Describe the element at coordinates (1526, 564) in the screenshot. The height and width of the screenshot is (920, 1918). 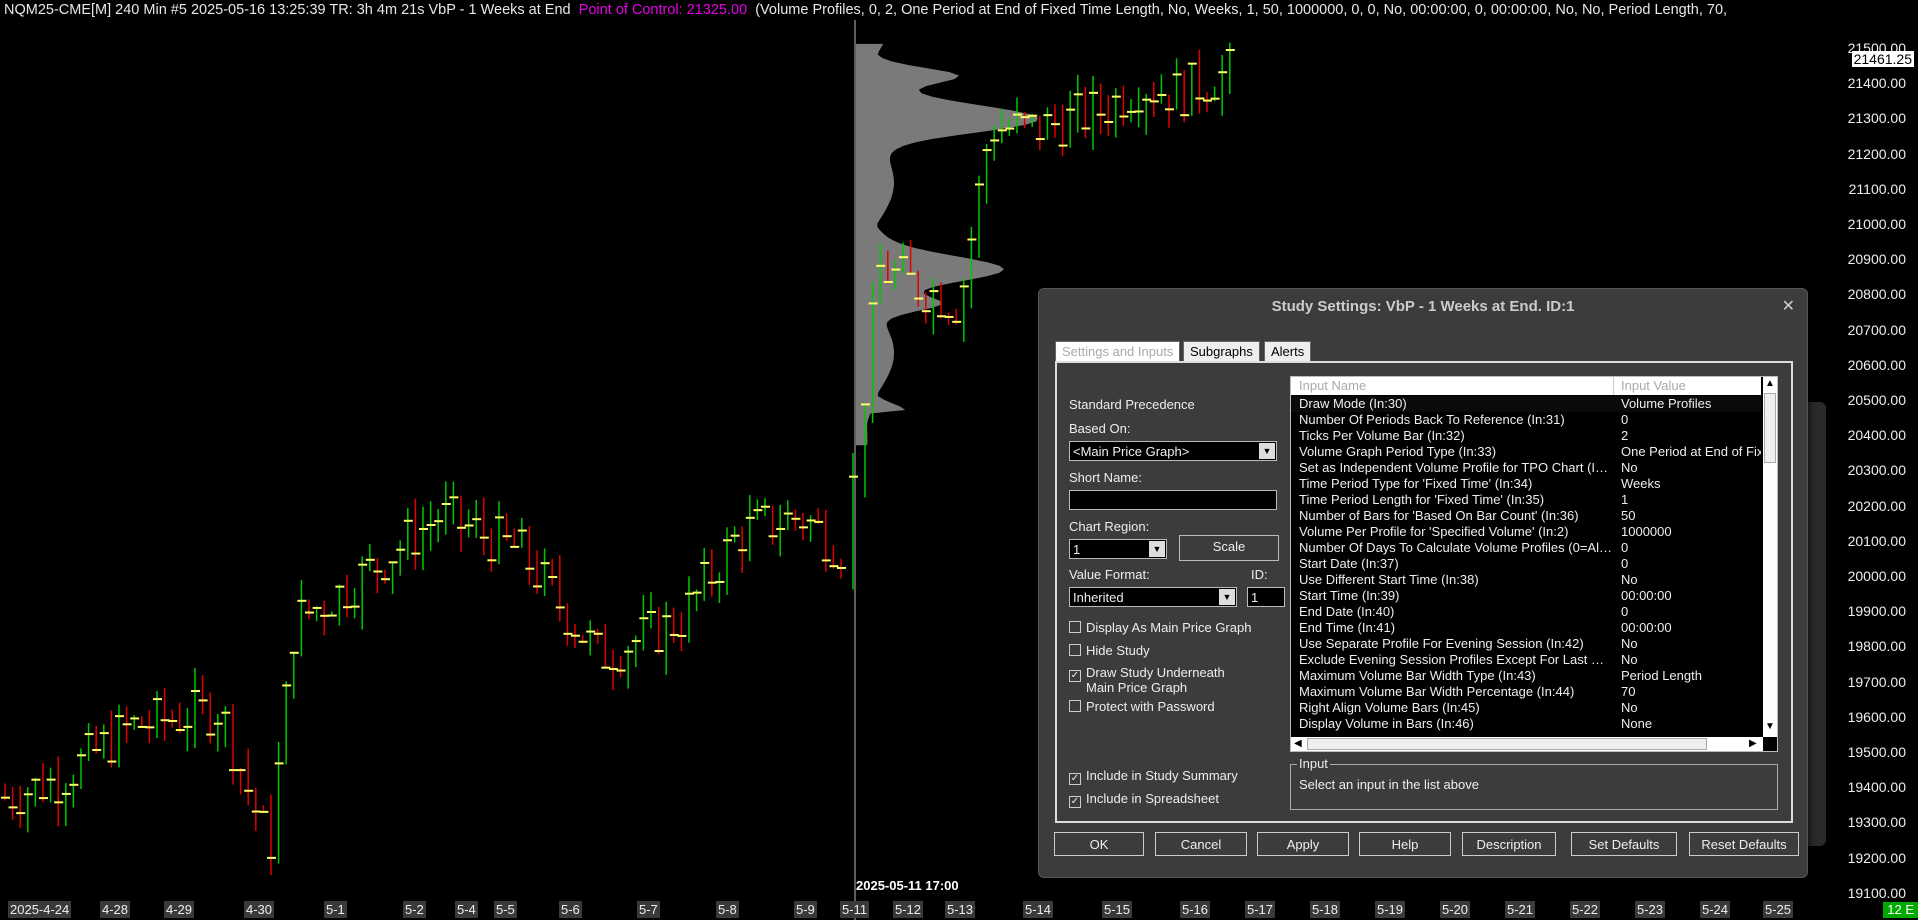
I see `table-row: Start Date (In:37) 0` at that location.